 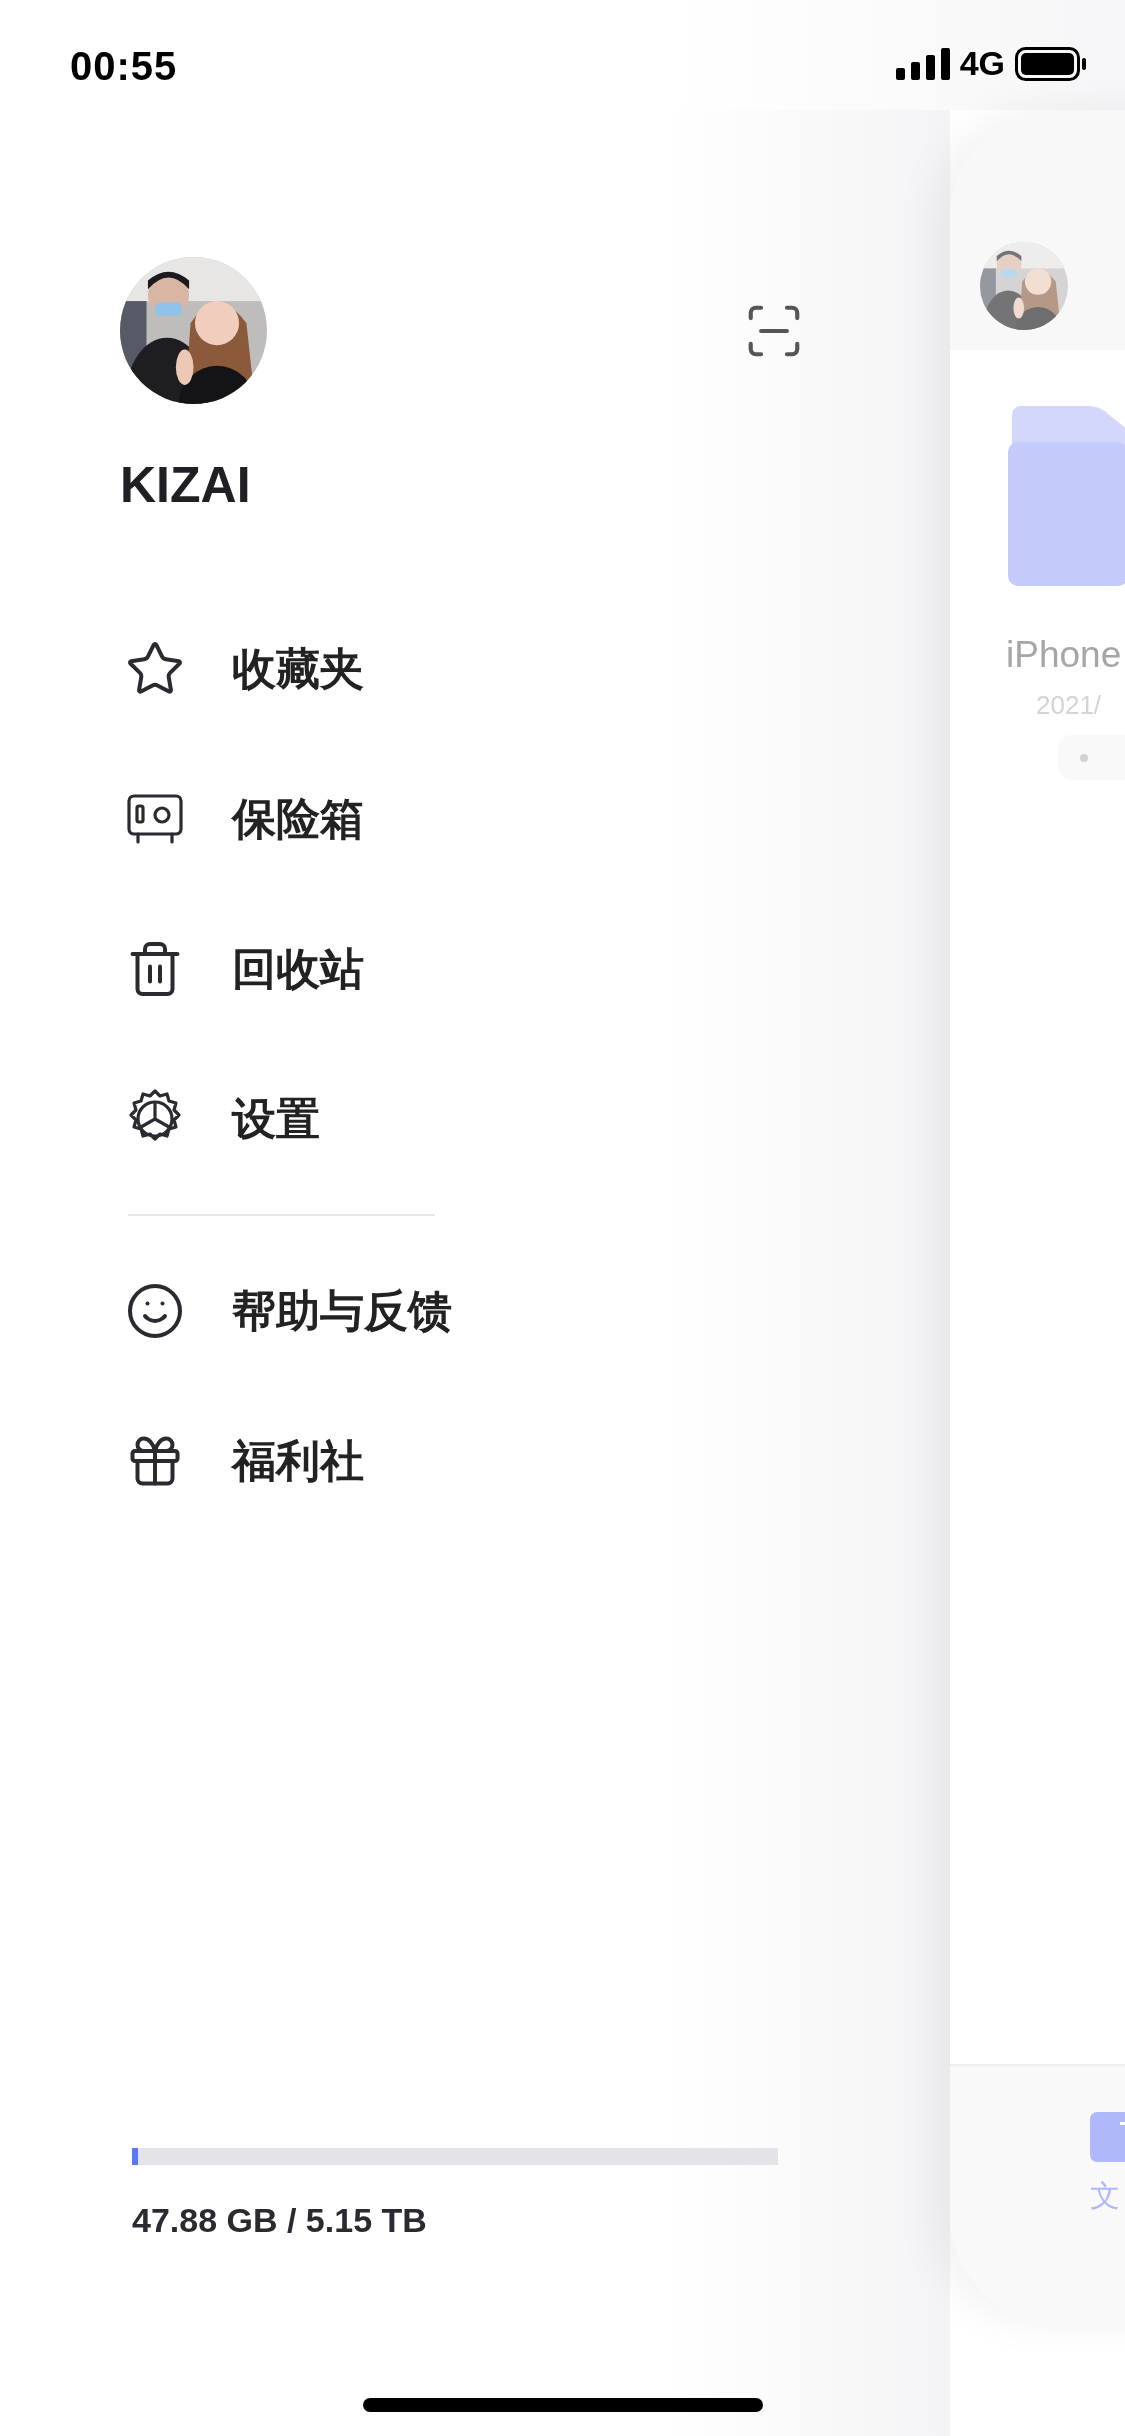 I want to click on dot-icon, so click(x=1084, y=757).